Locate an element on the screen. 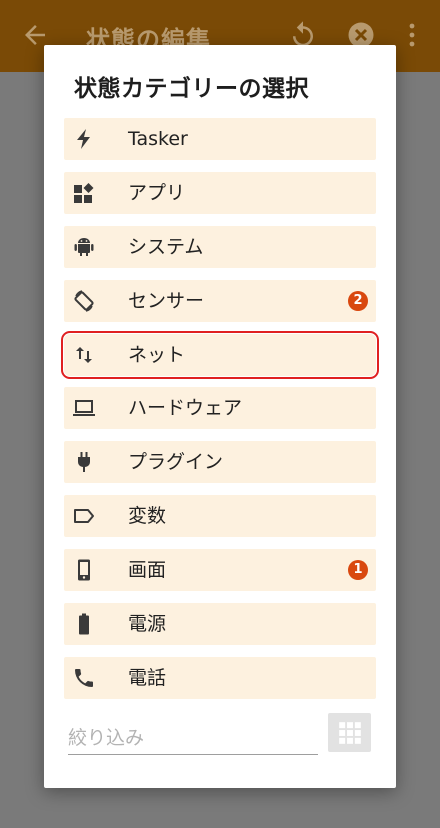  category-item-system: システム is located at coordinates (220, 246).